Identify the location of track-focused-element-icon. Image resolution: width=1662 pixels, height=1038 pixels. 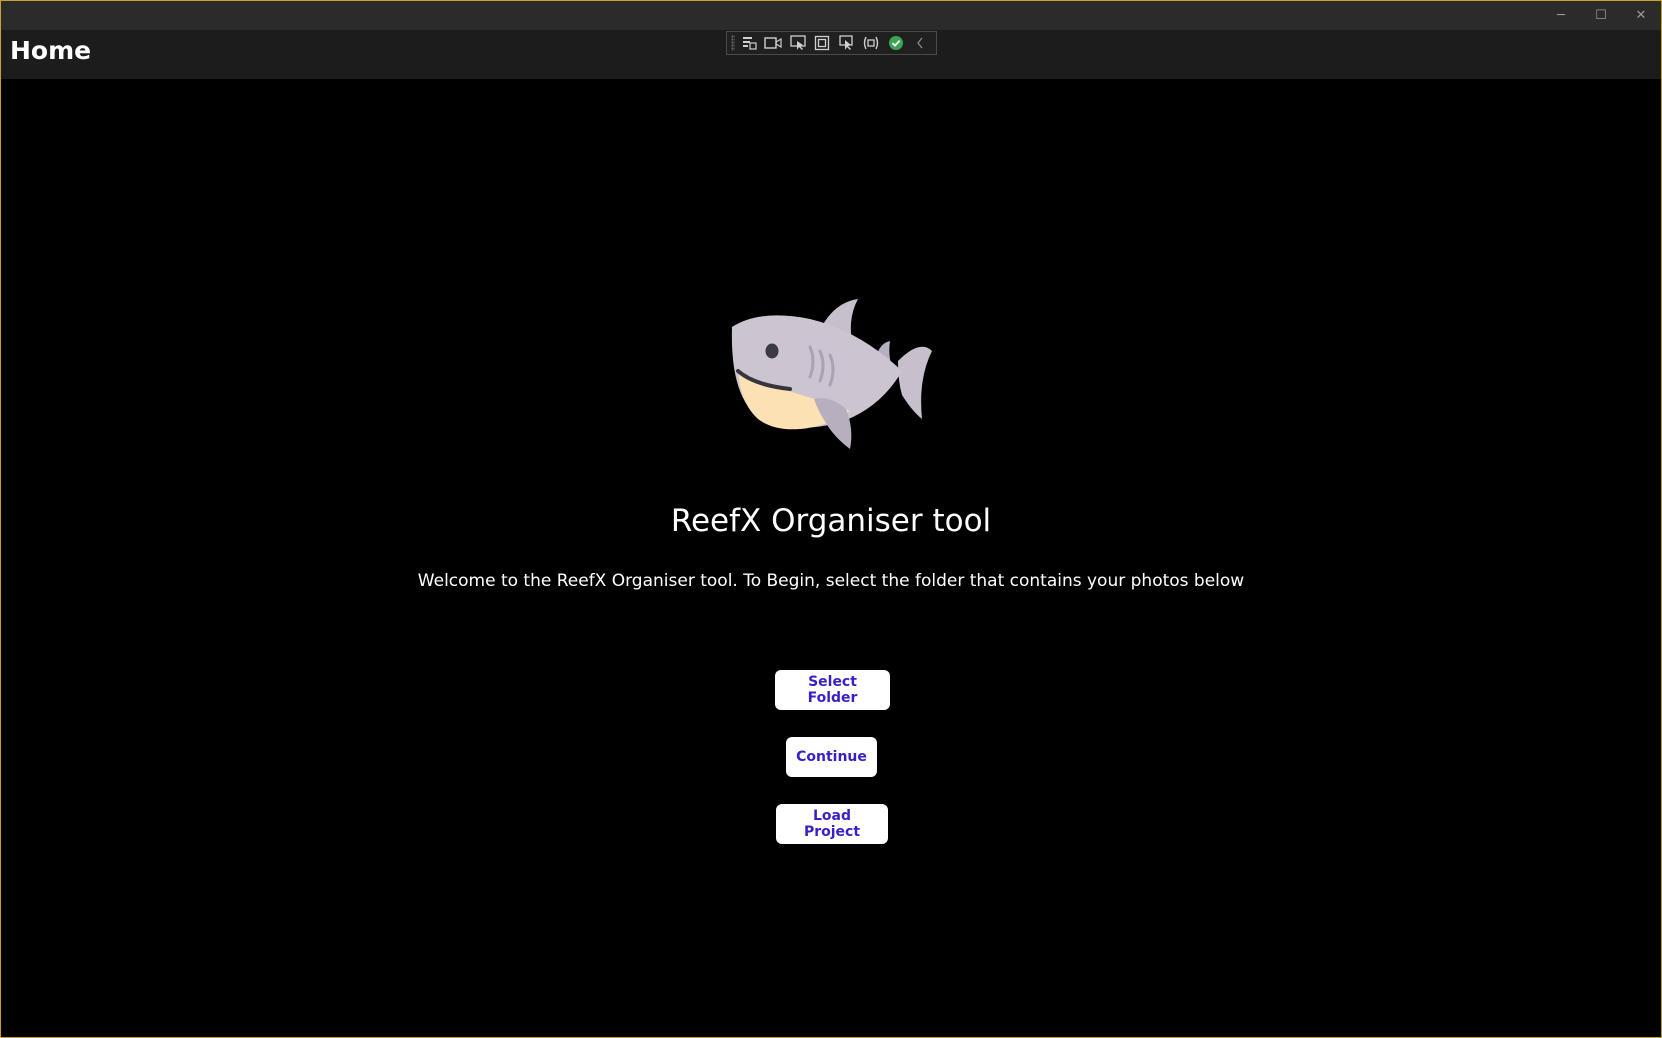
(847, 43).